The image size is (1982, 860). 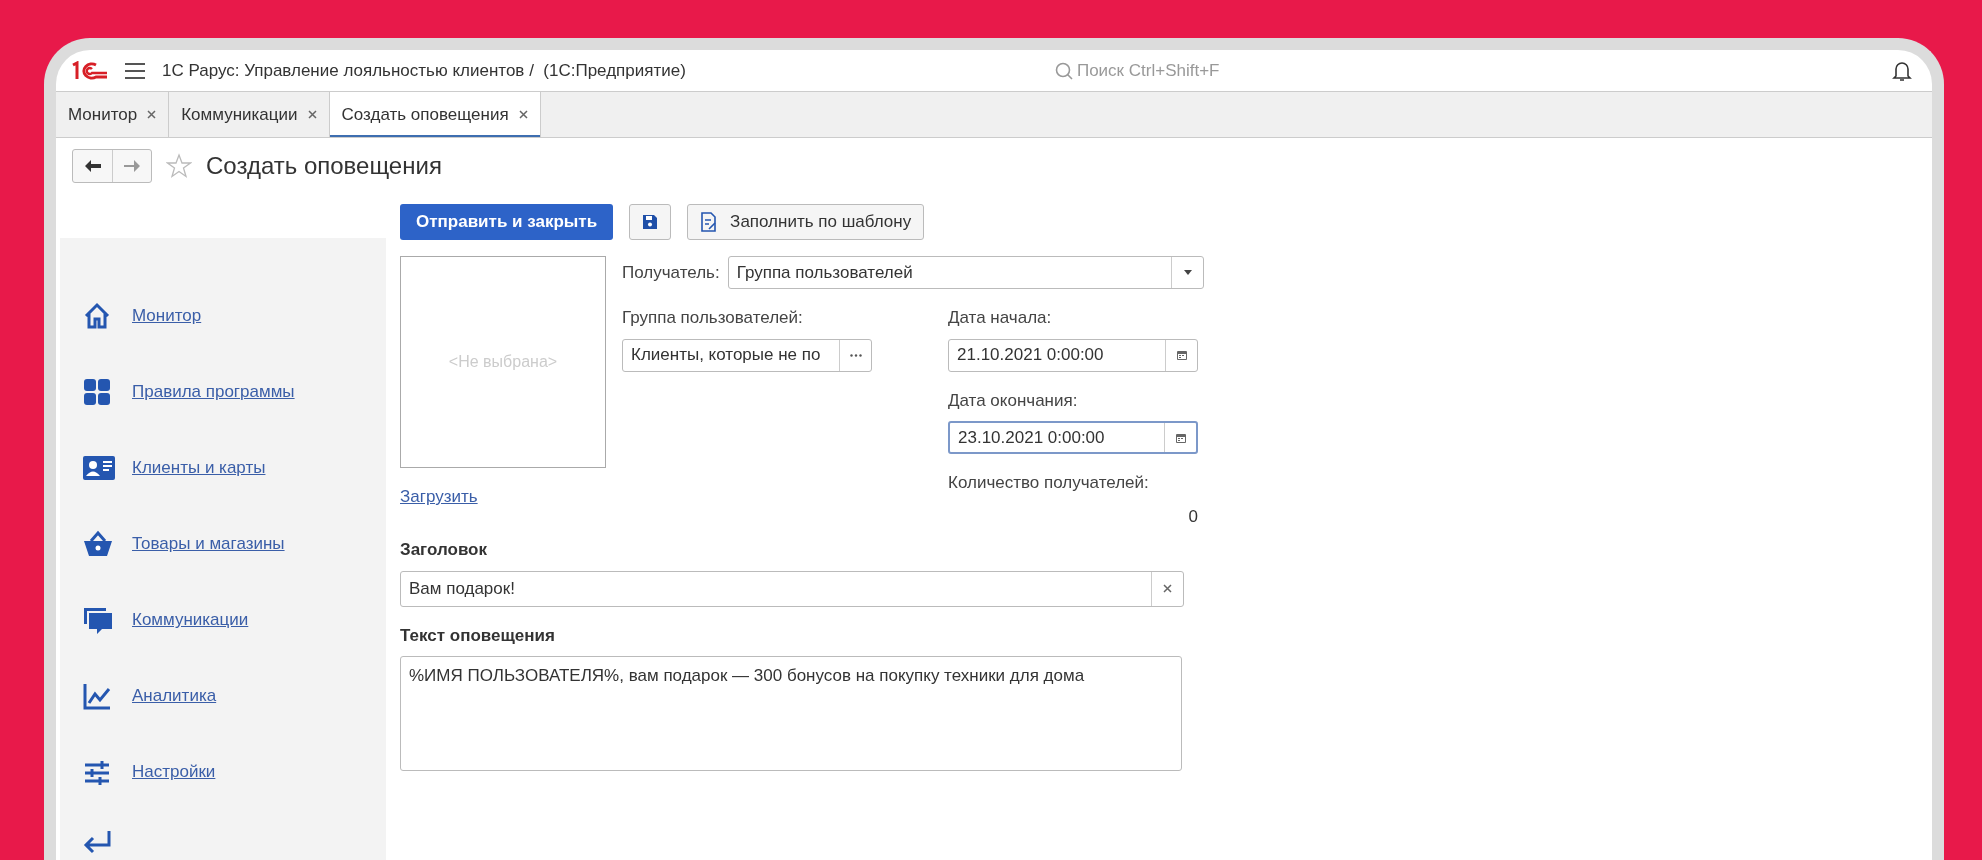 What do you see at coordinates (1063, 70) in the screenshot?
I see `search-icon` at bounding box center [1063, 70].